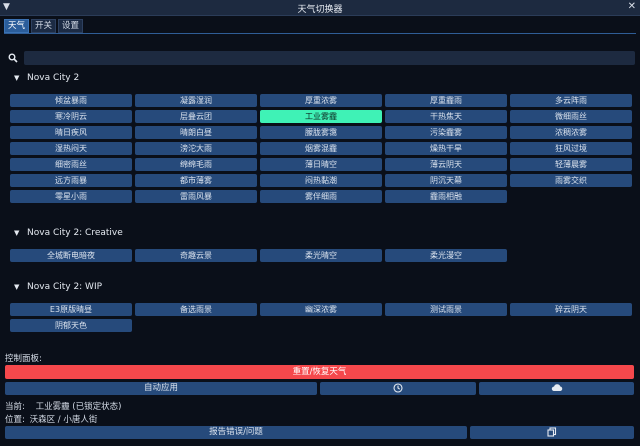  What do you see at coordinates (322, 317) in the screenshot?
I see `weather-grid-wip: E3原版晴昼 备选雨景 幽深浓雾 测试雨景 碎云阴天阴郁天色` at bounding box center [322, 317].